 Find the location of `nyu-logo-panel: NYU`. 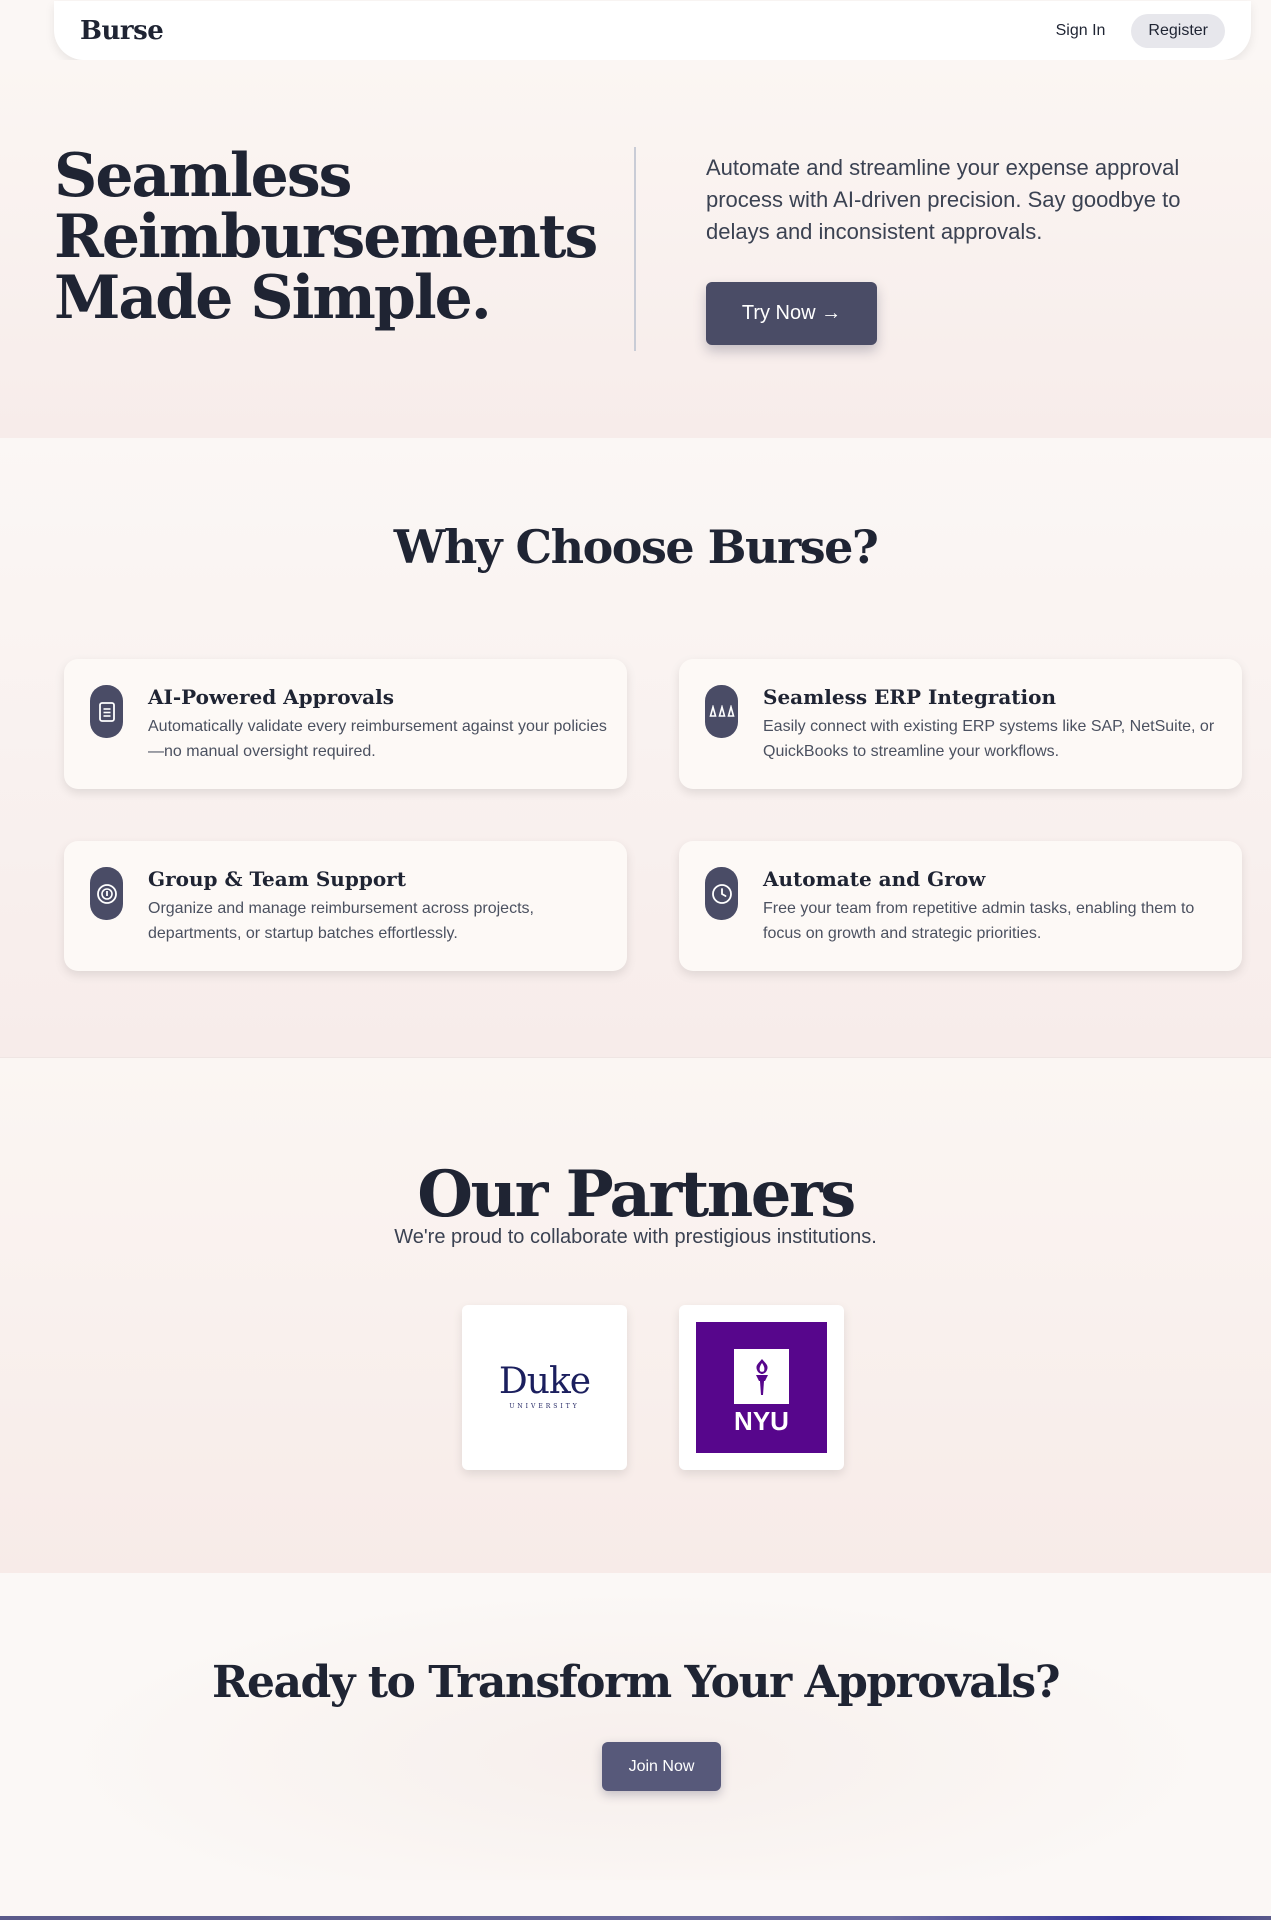

nyu-logo-panel: NYU is located at coordinates (761, 1387).